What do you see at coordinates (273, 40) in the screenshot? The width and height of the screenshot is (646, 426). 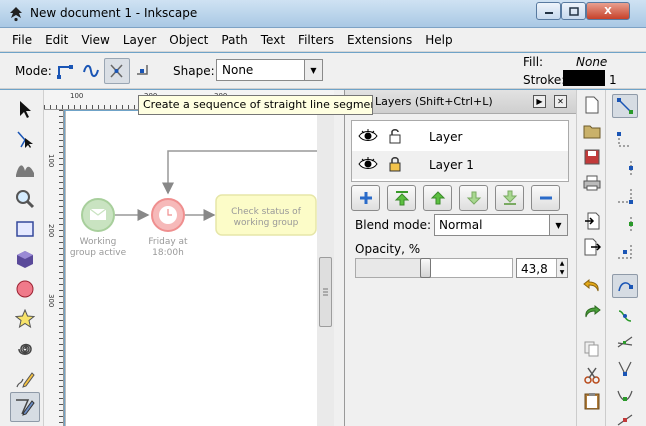 I see `menu-text: Text` at bounding box center [273, 40].